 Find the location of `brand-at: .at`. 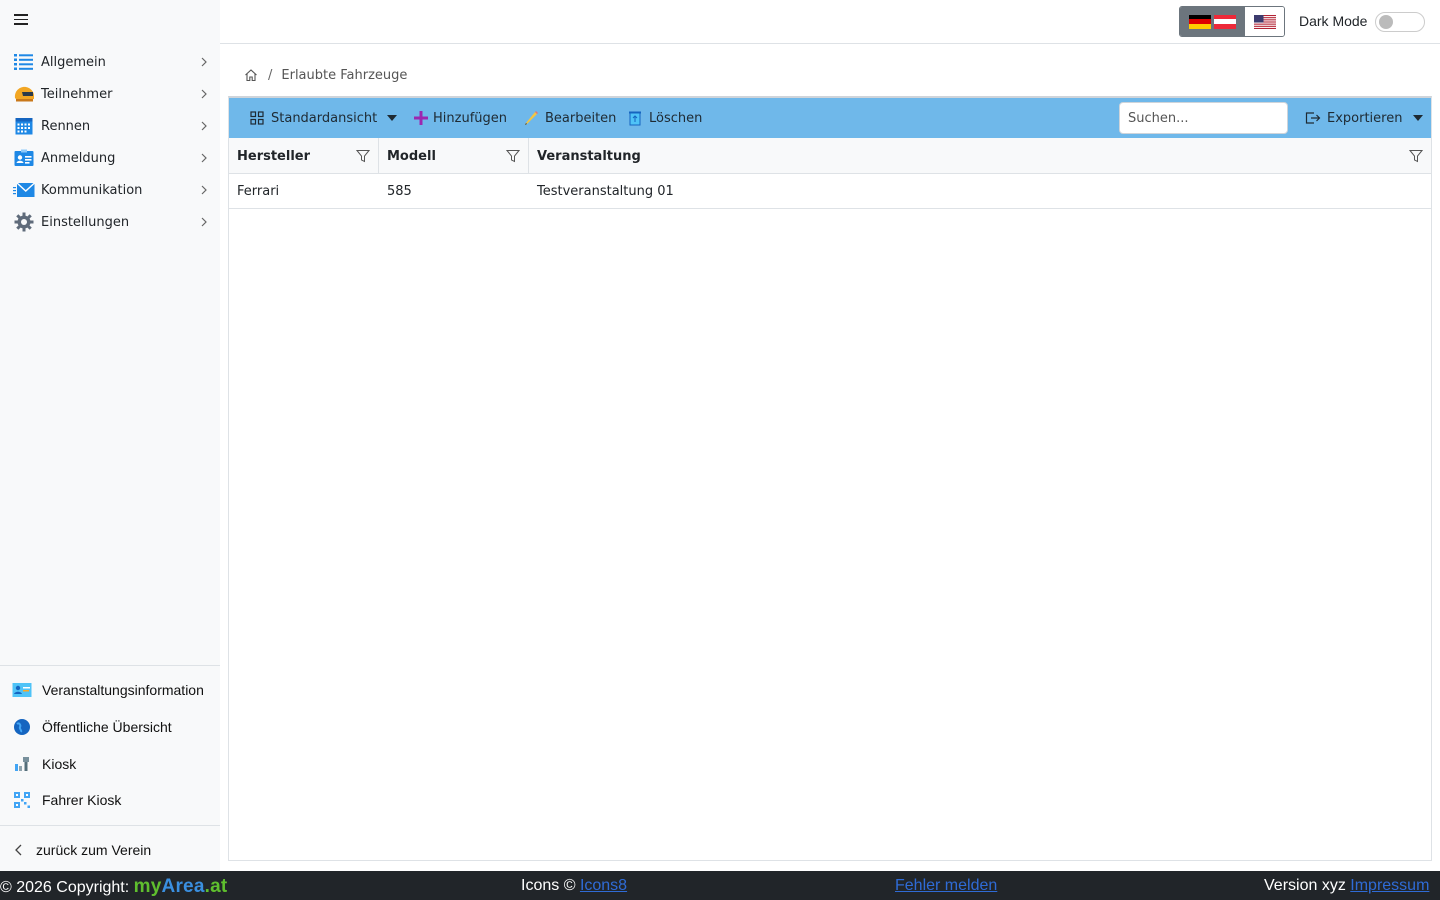

brand-at: .at is located at coordinates (216, 886).